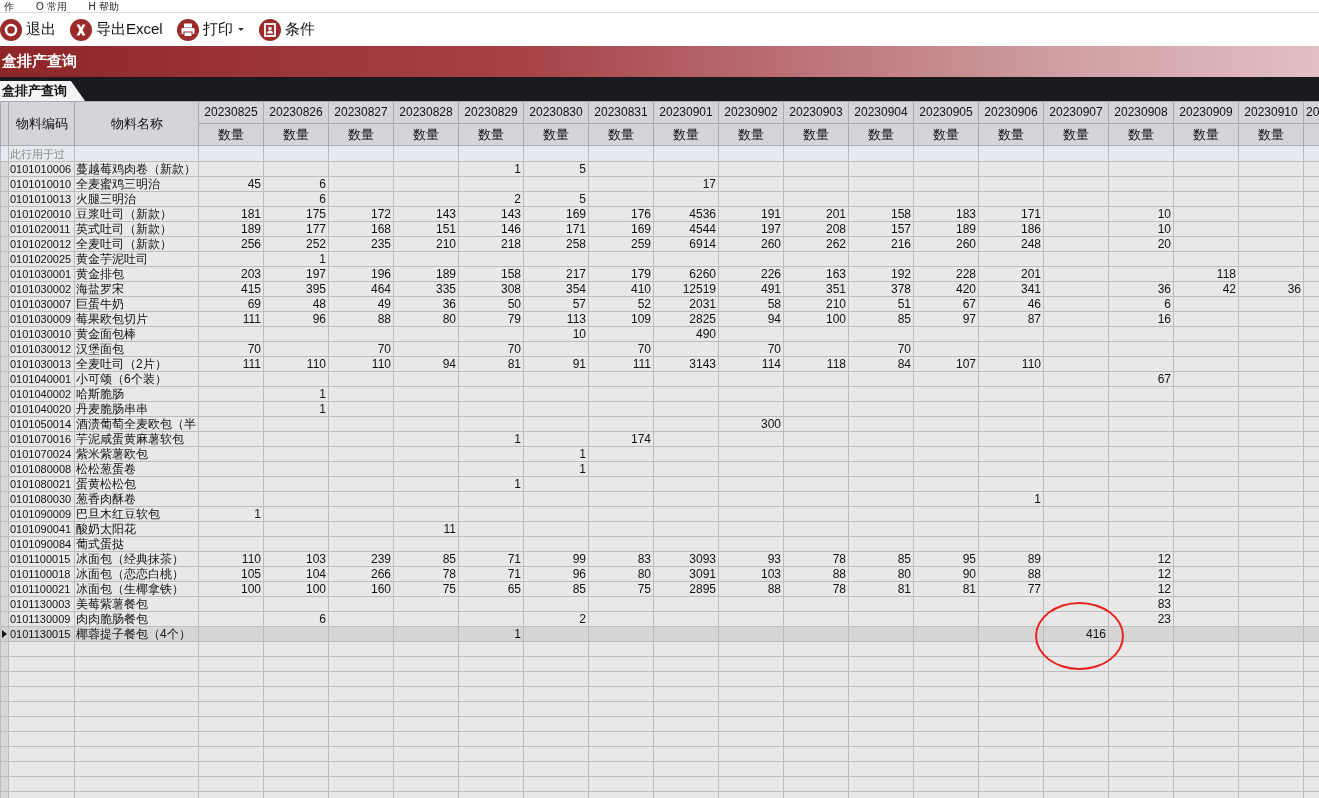  What do you see at coordinates (39, 61) in the screenshot?
I see `window-title: 盒排产查询` at bounding box center [39, 61].